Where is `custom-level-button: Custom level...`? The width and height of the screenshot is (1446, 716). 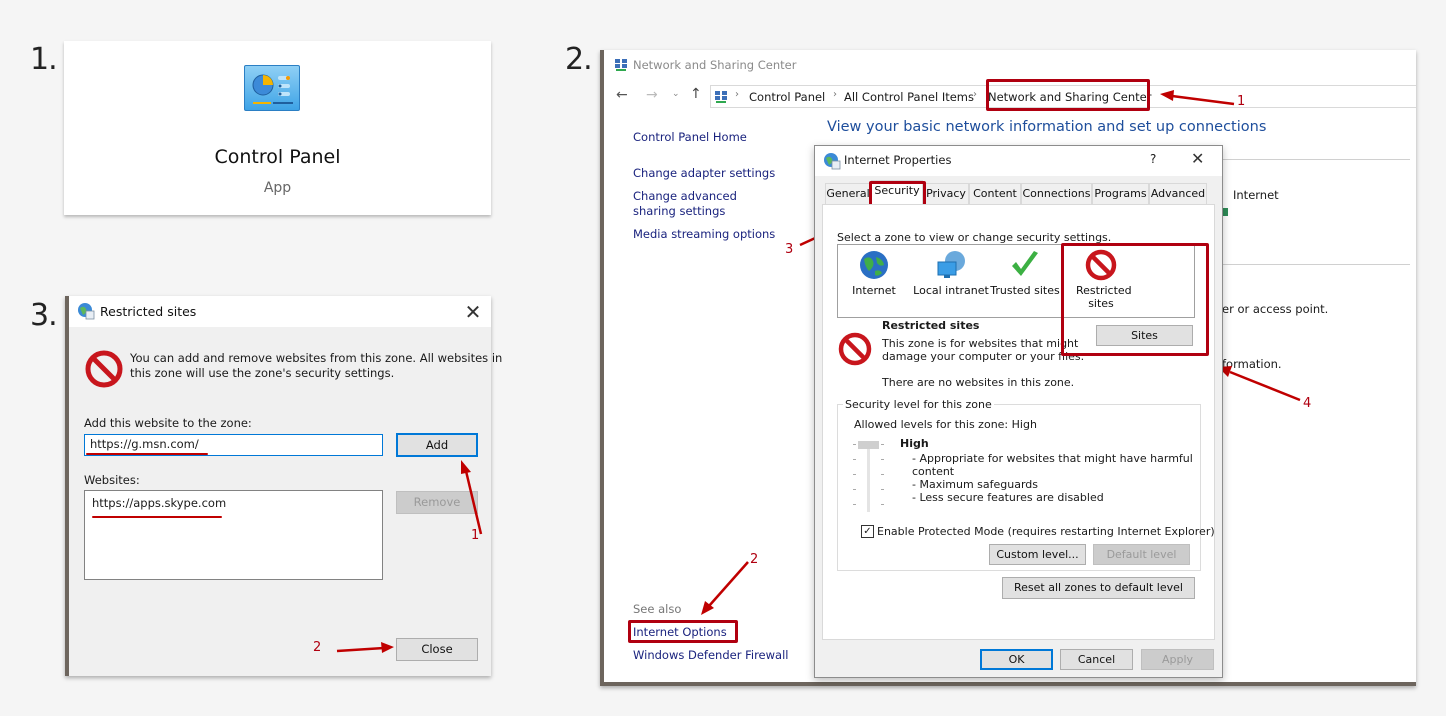
custom-level-button: Custom level... is located at coordinates (1037, 554).